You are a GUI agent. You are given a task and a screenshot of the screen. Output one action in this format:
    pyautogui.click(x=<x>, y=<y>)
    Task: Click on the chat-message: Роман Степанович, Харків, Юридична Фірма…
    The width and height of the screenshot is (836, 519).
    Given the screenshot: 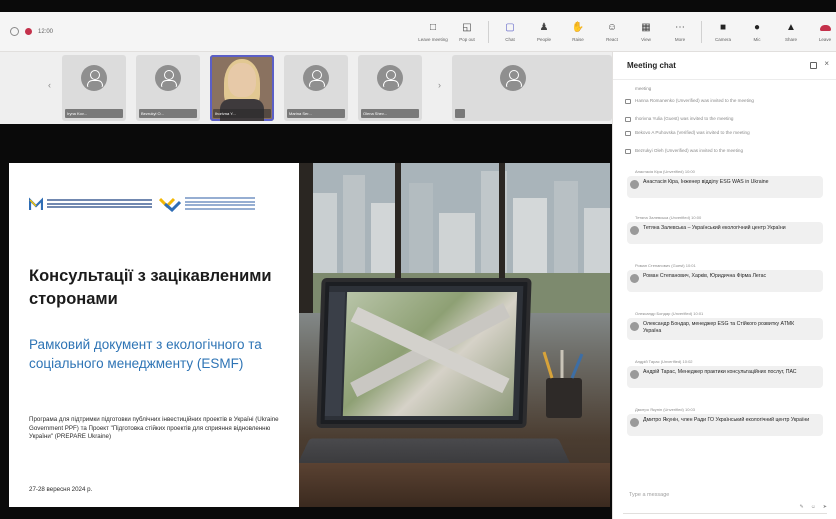 What is the action you would take?
    pyautogui.click(x=725, y=281)
    